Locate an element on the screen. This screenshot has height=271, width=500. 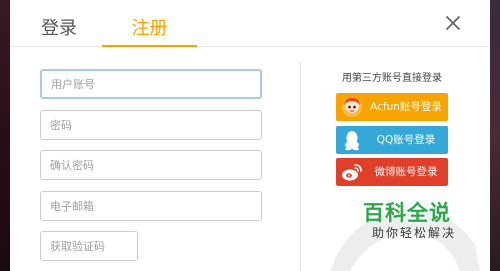
qq-login-label: QQ账号登录 is located at coordinates (406, 140).